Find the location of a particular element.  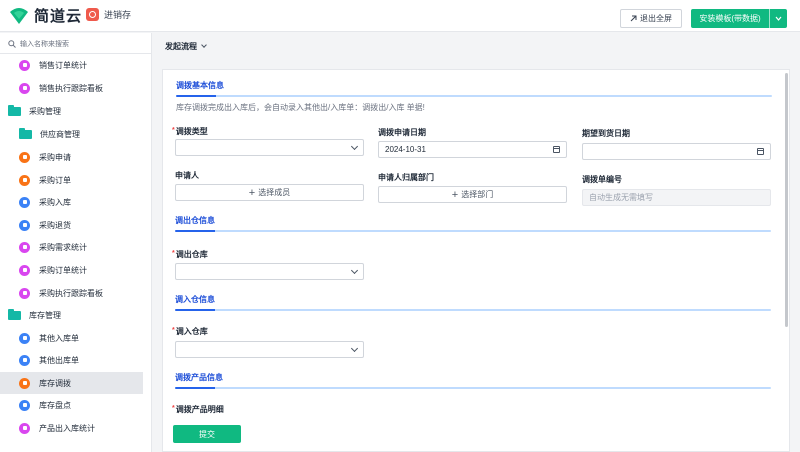

select-member-button: + 选择成员 is located at coordinates (269, 192).